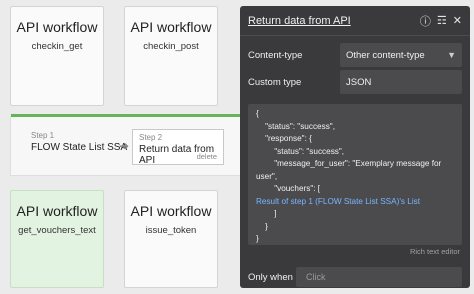  Describe the element at coordinates (171, 56) in the screenshot. I see `api-workflow-card-checkin-post: API workflow checkin_post` at that location.